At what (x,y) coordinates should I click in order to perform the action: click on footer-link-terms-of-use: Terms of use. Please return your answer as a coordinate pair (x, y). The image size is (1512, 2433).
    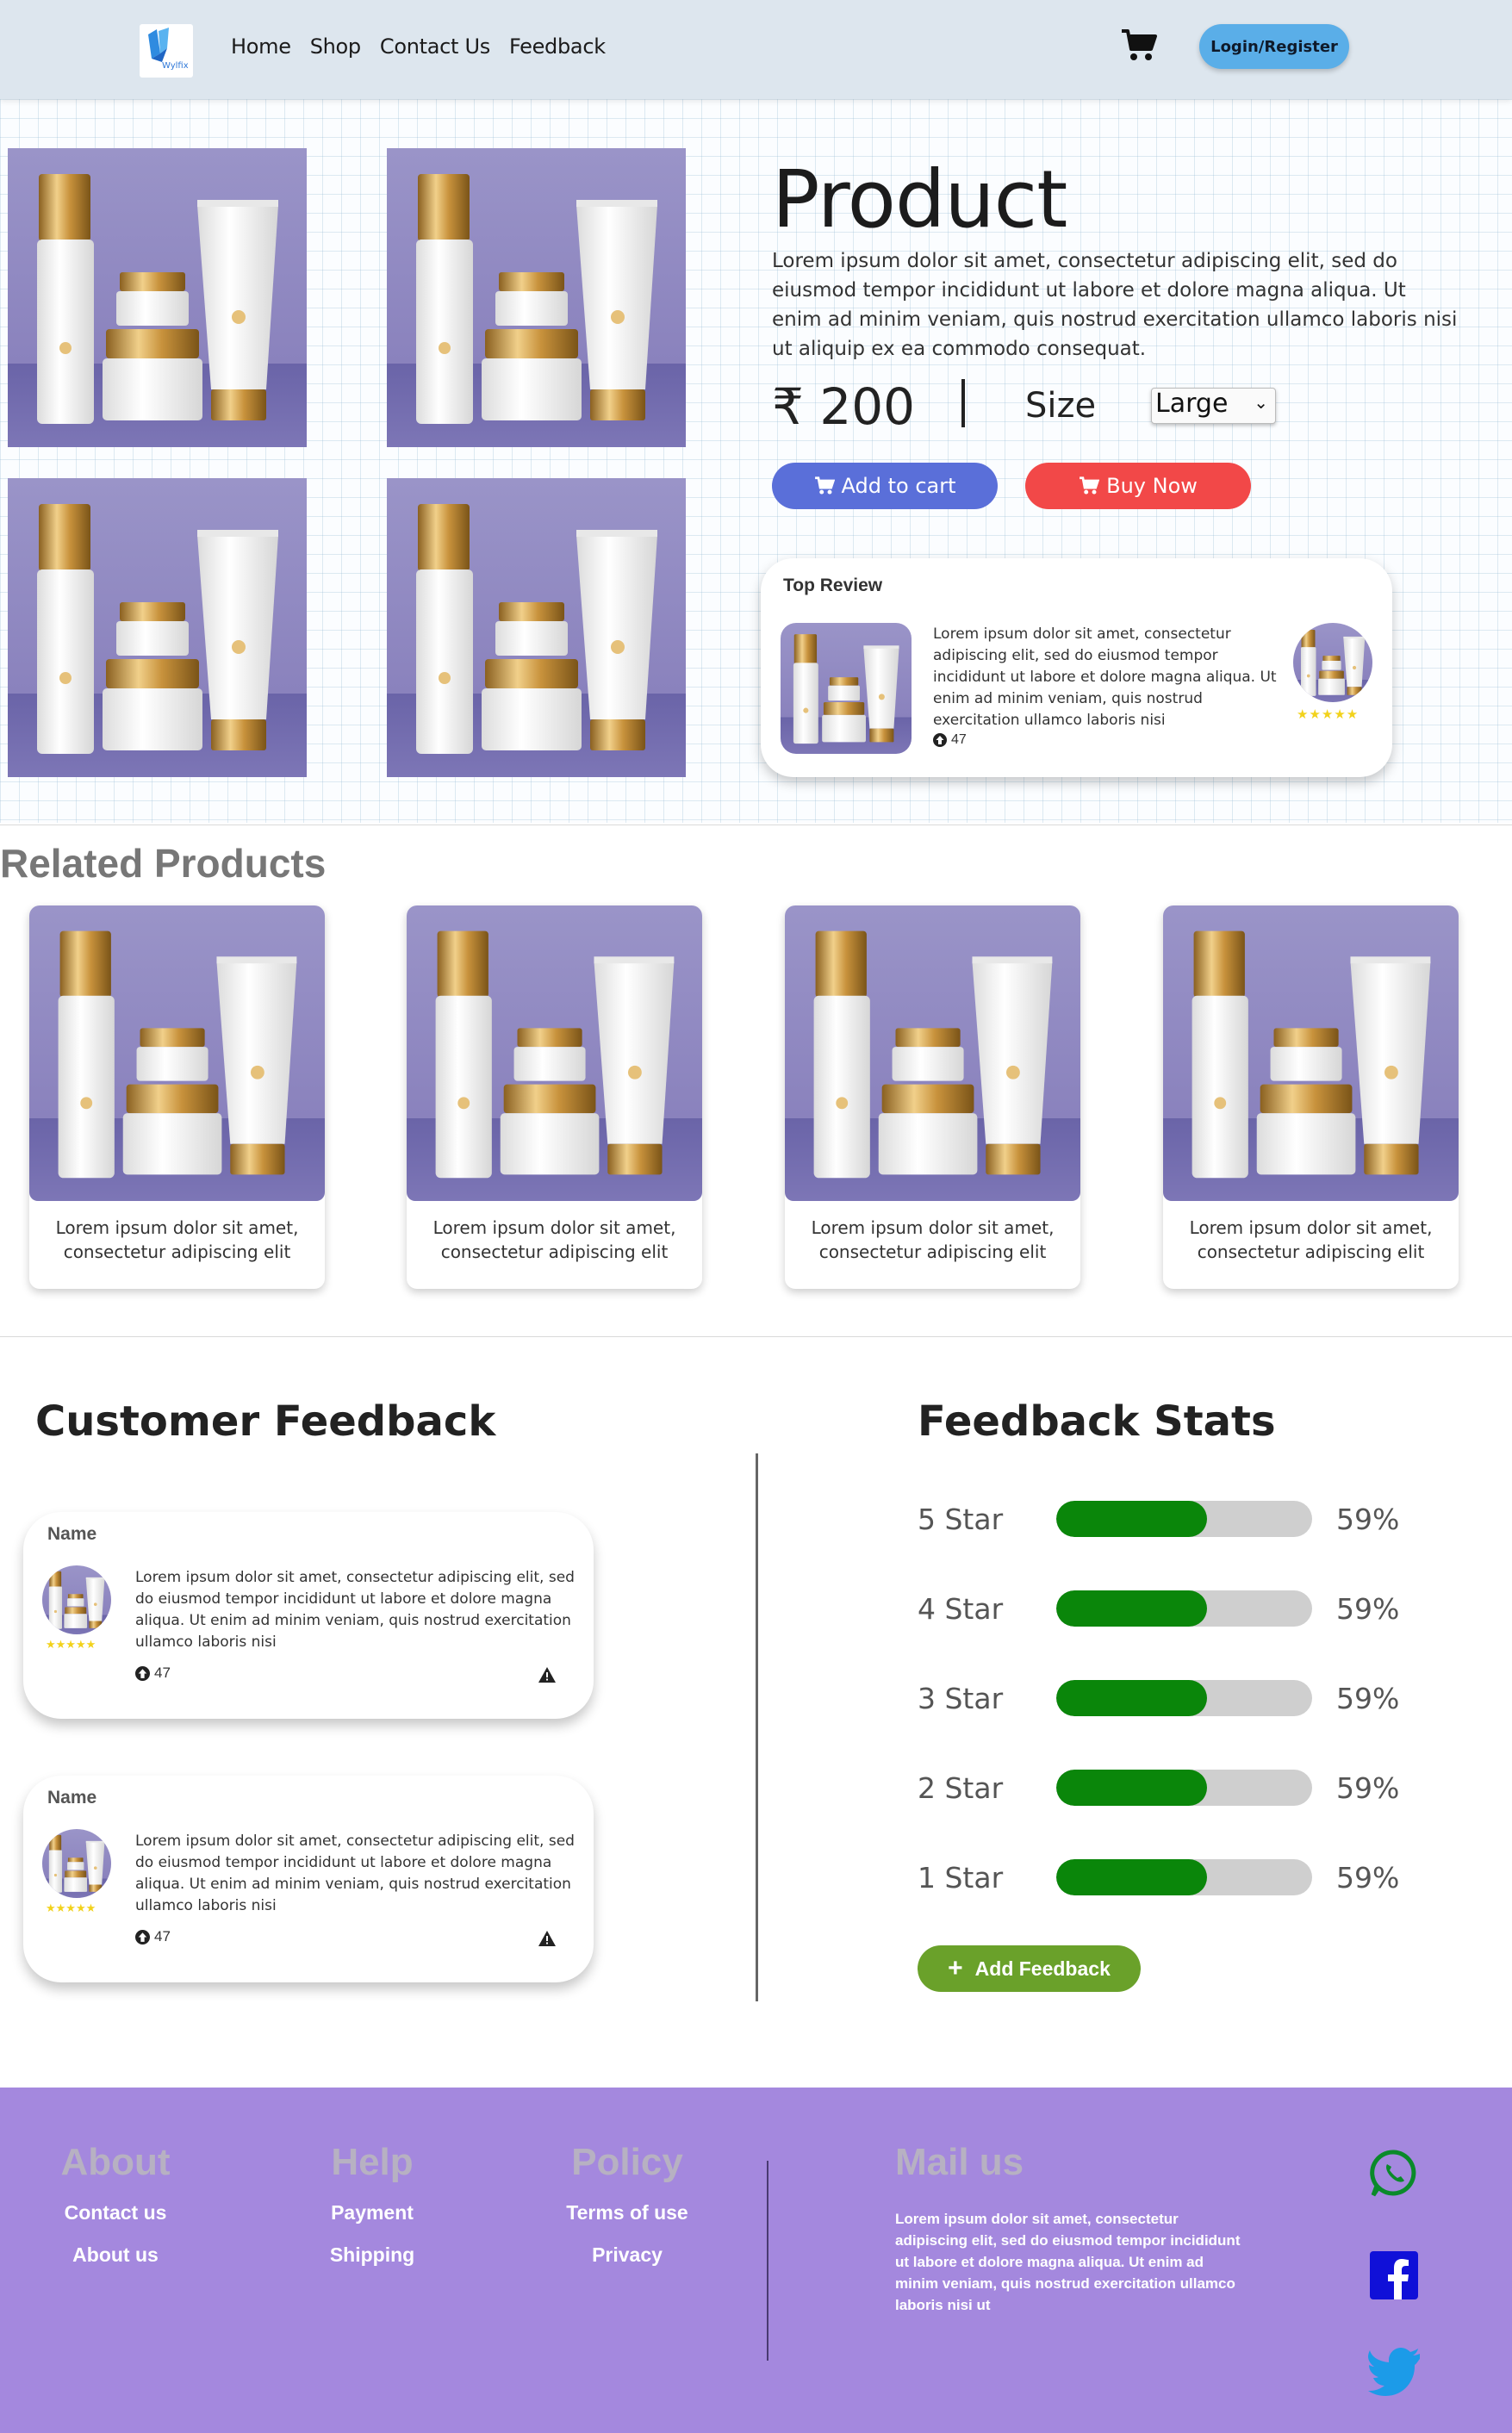
    Looking at the image, I should click on (627, 2213).